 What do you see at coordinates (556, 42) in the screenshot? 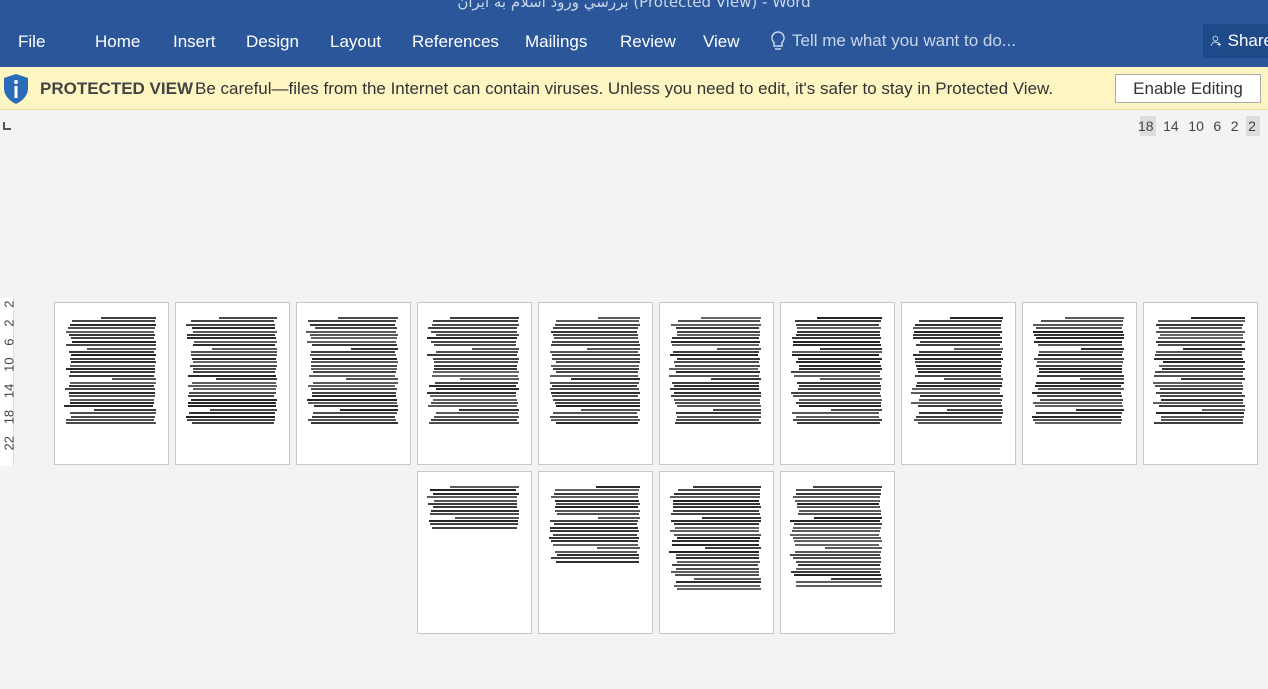
I see `tab-mailings: Mailings` at bounding box center [556, 42].